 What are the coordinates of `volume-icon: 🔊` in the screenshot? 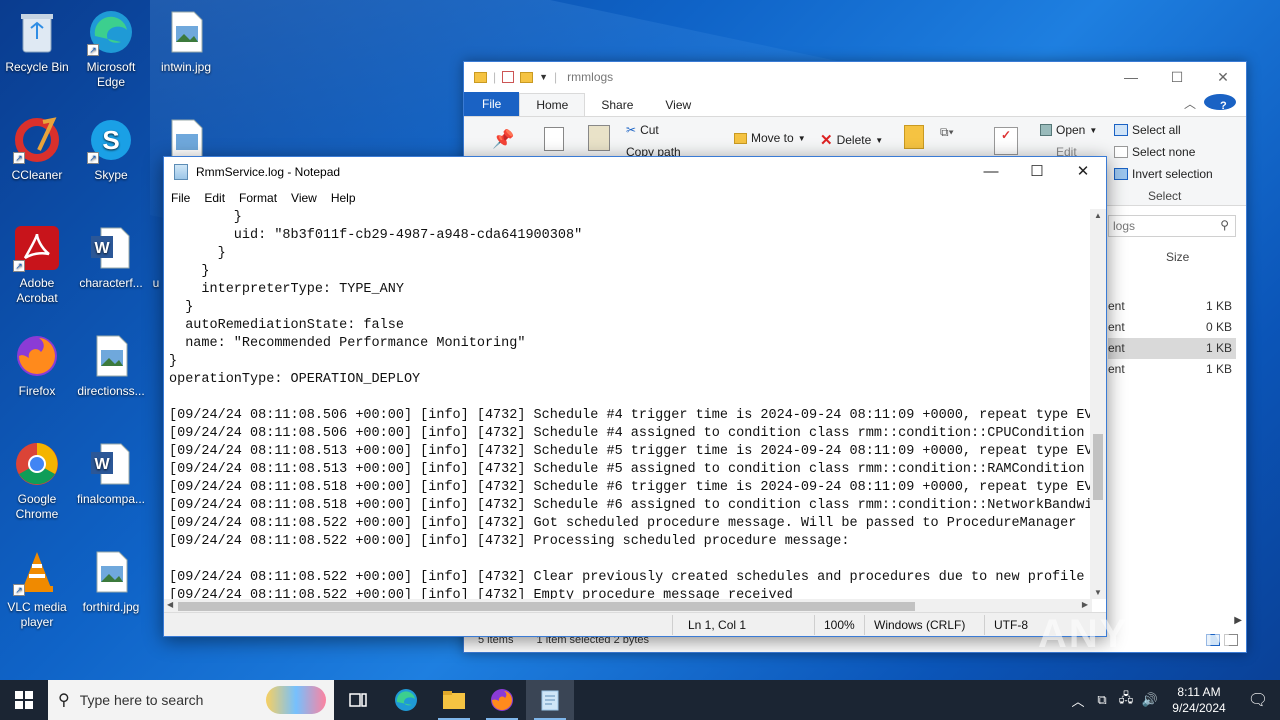 It's located at (1150, 700).